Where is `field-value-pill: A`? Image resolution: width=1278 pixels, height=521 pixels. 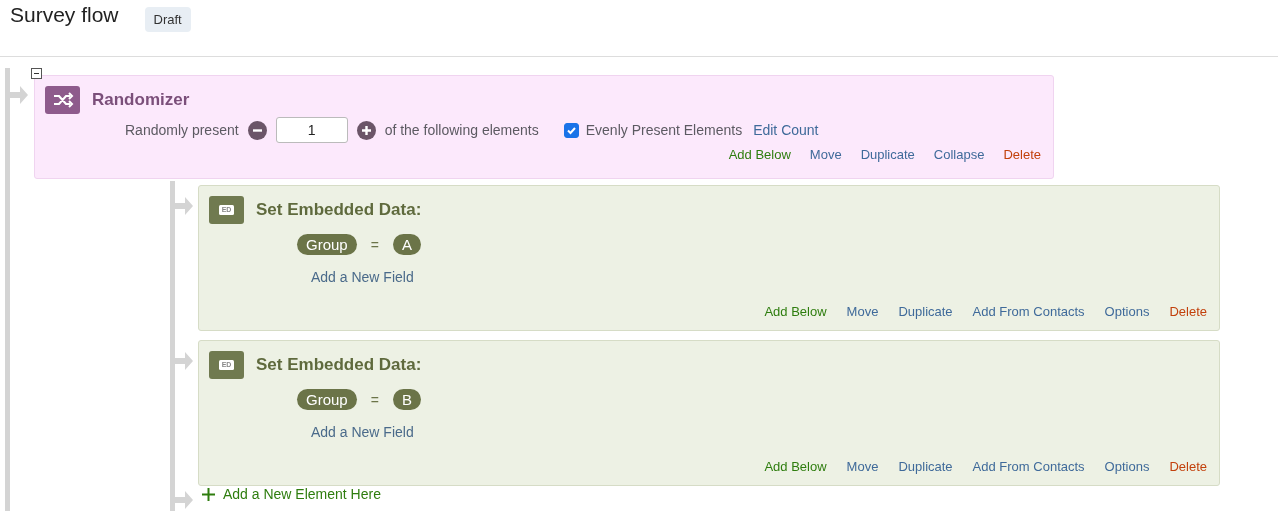
field-value-pill: A is located at coordinates (406, 244).